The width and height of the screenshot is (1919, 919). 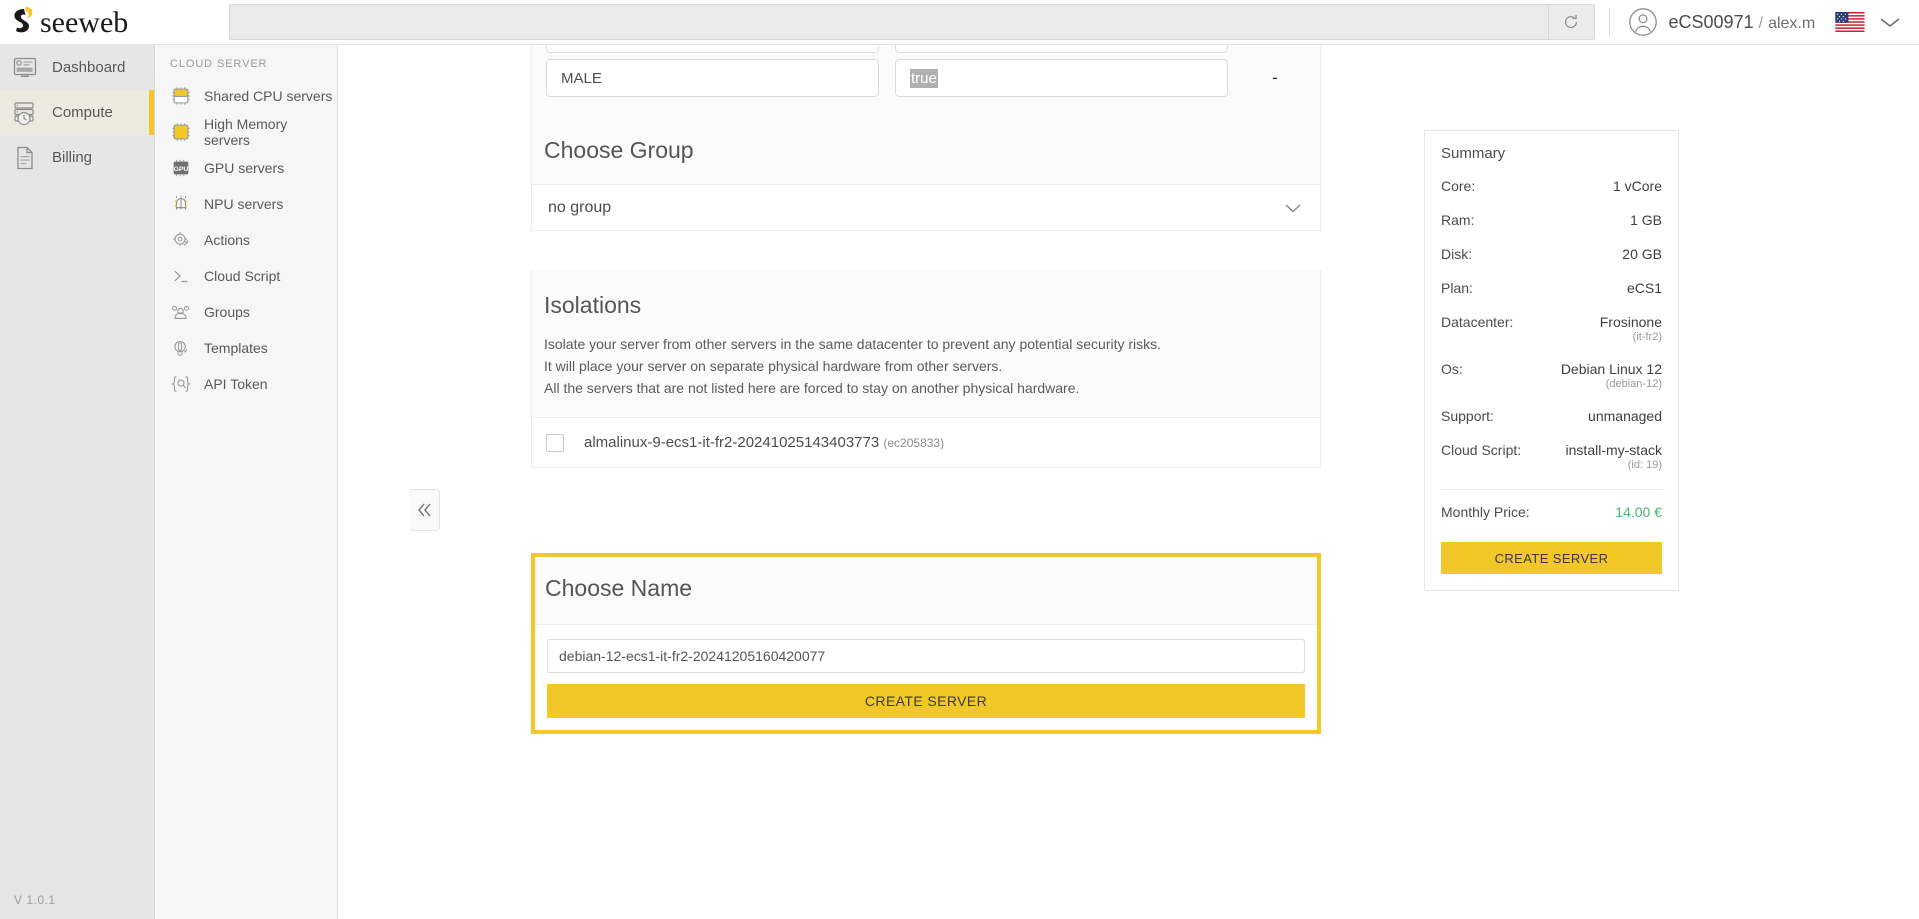 I want to click on dashboard-icon, so click(x=25, y=67).